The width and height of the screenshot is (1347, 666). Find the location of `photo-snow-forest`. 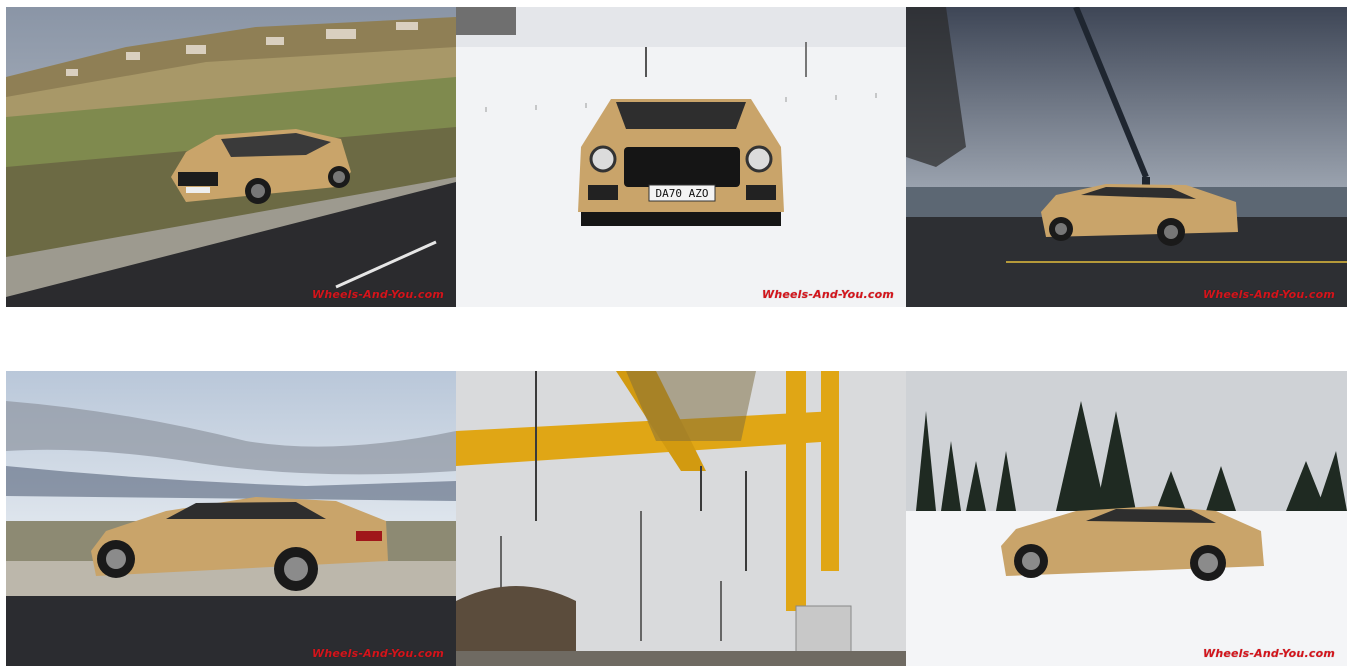

photo-snow-forest is located at coordinates (1126, 518).